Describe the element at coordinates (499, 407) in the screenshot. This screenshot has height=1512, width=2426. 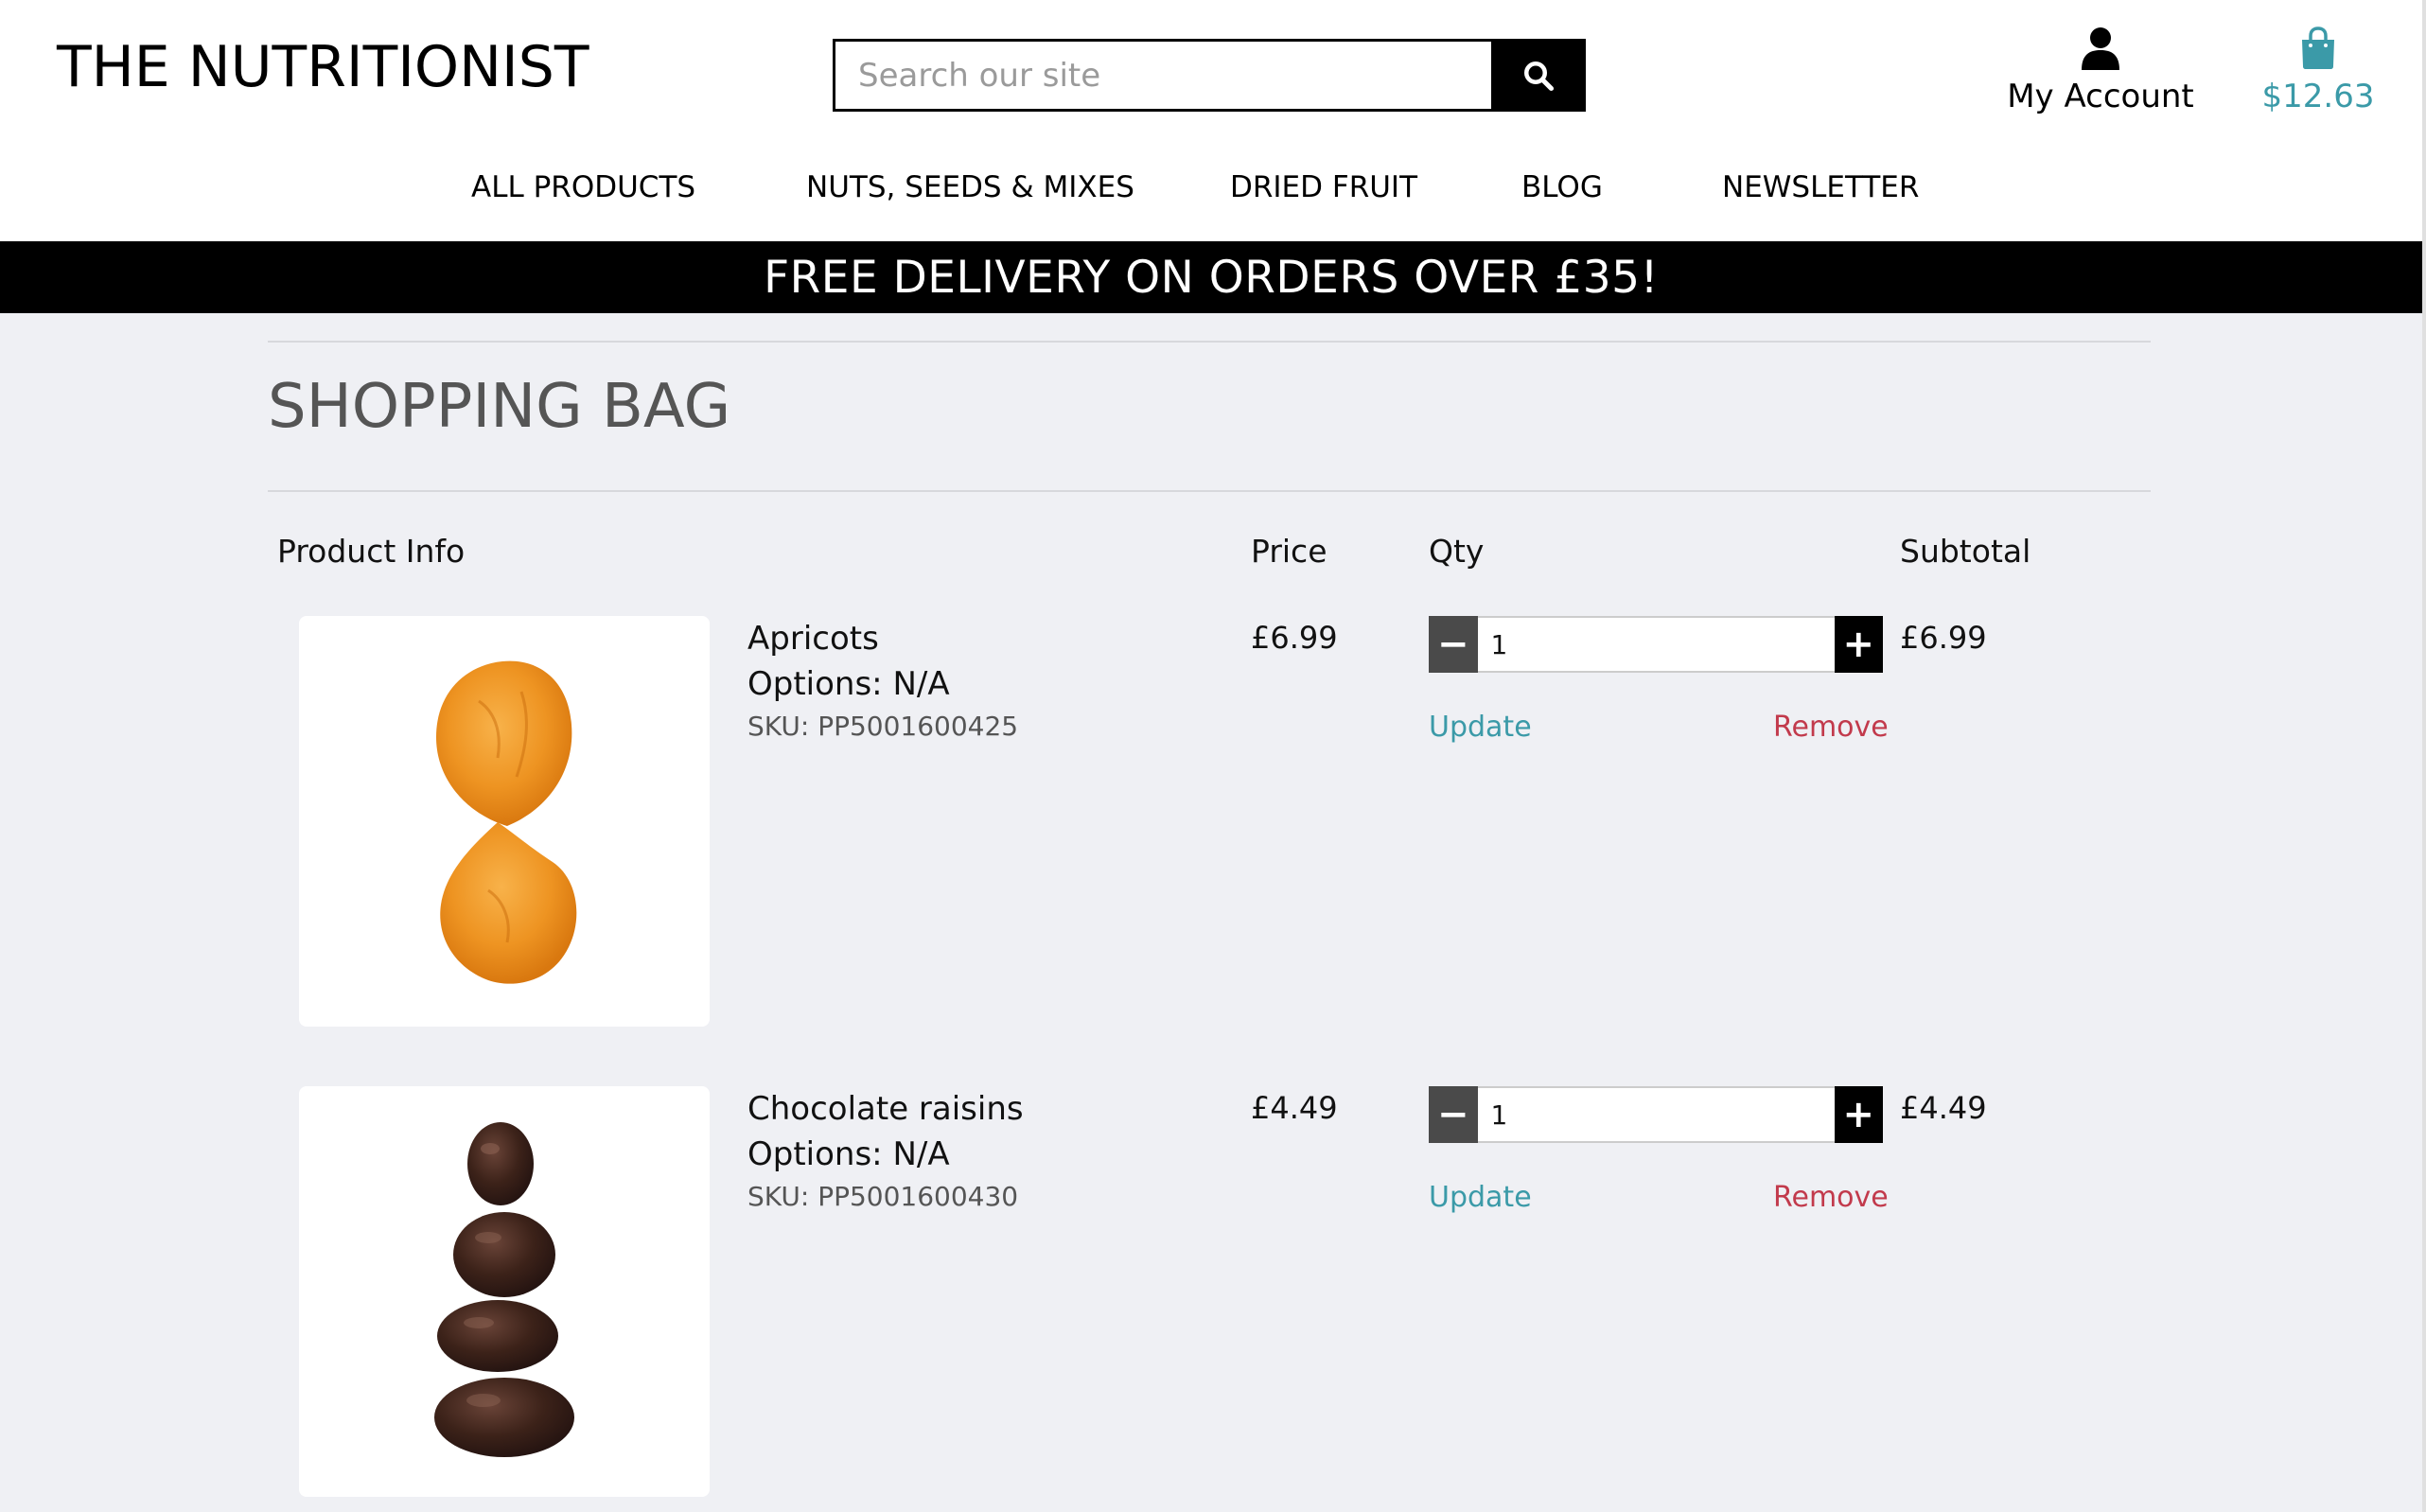
I see `page-title: SHOPPING BAG` at that location.